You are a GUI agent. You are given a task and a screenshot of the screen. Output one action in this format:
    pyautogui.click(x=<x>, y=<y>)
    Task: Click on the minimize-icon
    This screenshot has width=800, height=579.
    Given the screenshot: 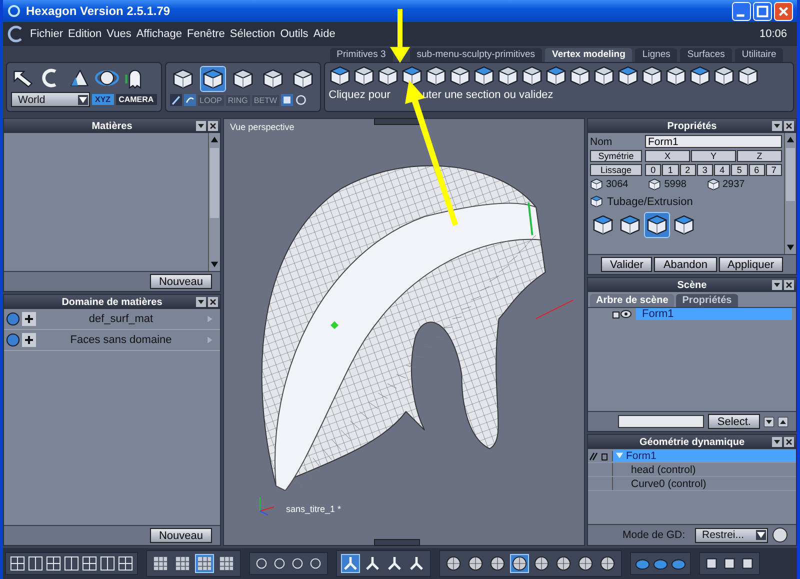 What is the action you would take?
    pyautogui.click(x=741, y=11)
    